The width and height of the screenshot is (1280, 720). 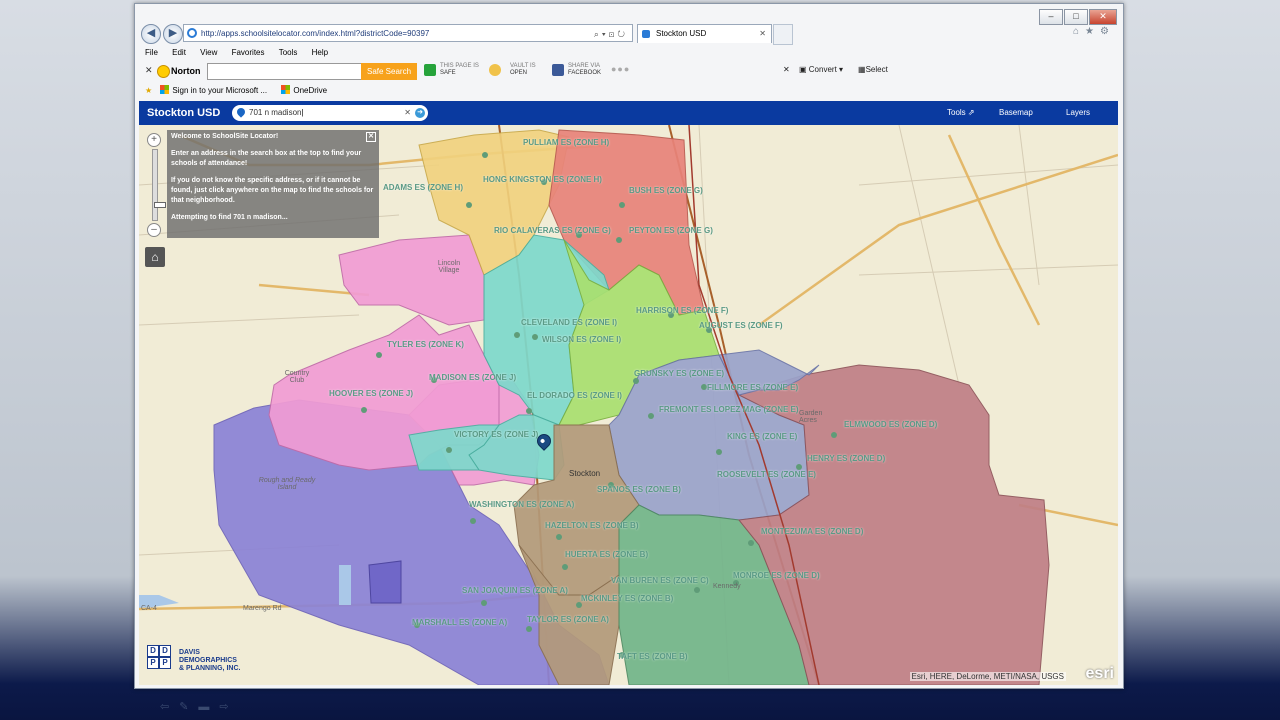 What do you see at coordinates (783, 34) in the screenshot?
I see `new-tab-button` at bounding box center [783, 34].